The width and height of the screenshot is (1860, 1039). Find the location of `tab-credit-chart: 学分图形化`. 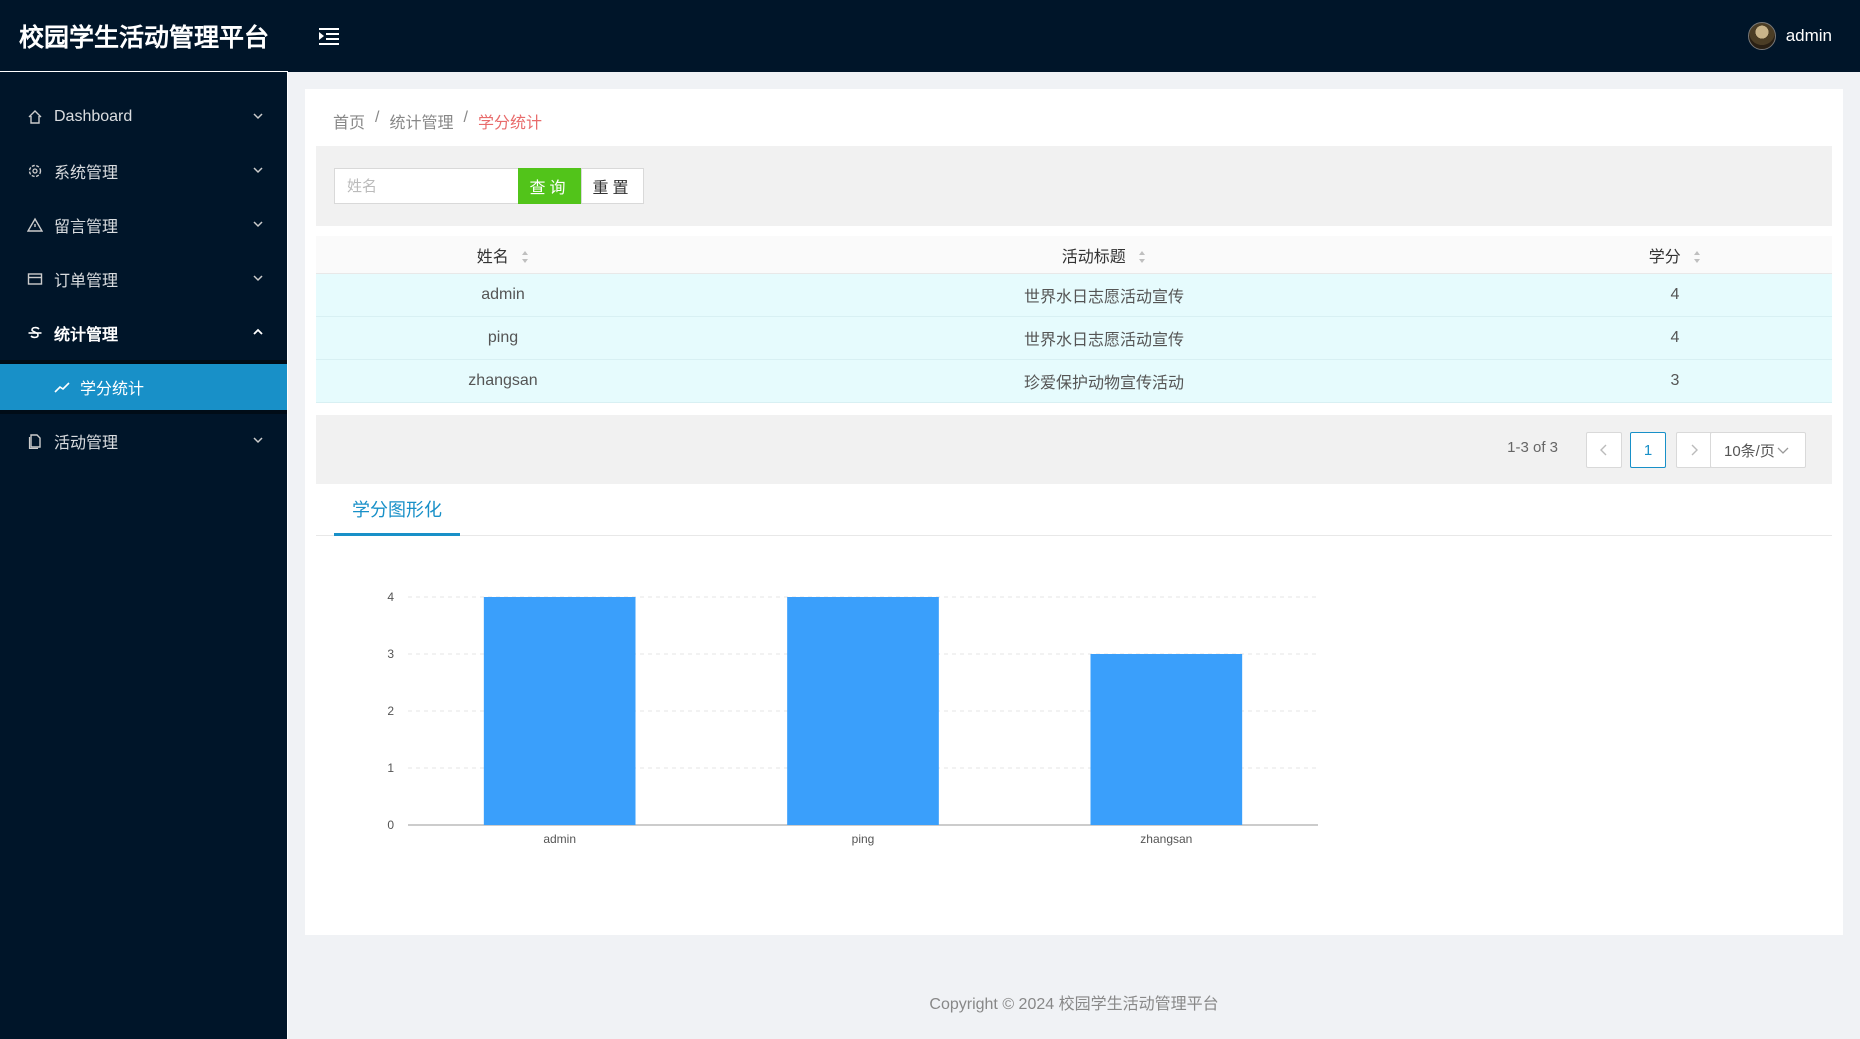

tab-credit-chart: 学分图形化 is located at coordinates (397, 510).